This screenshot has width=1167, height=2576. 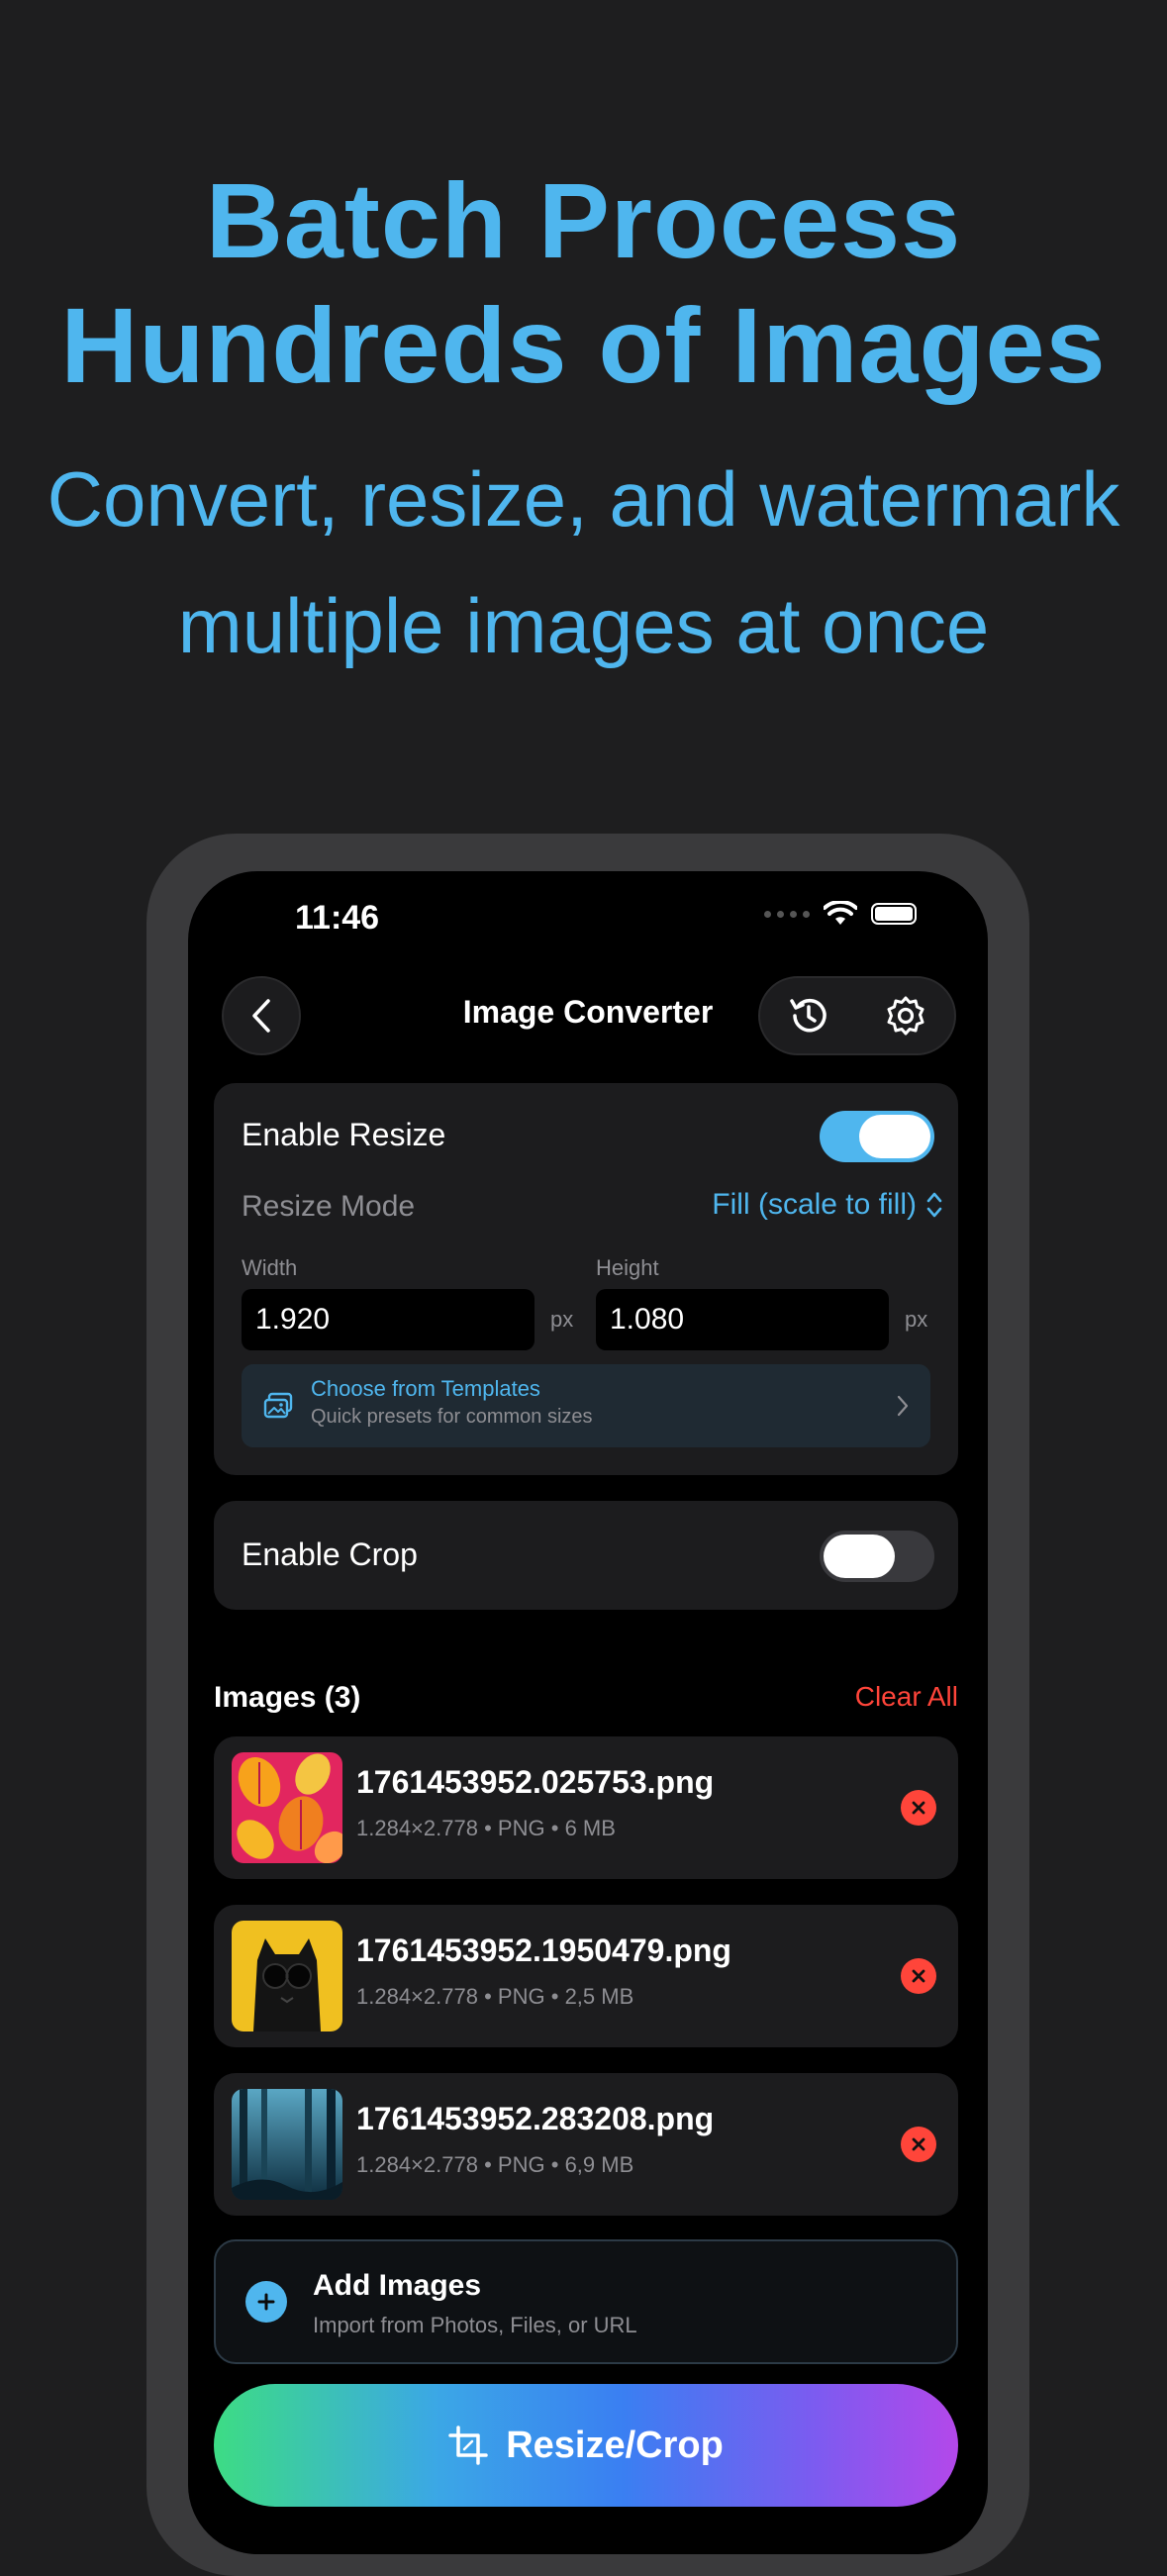 I want to click on status-indicators, so click(x=841, y=914).